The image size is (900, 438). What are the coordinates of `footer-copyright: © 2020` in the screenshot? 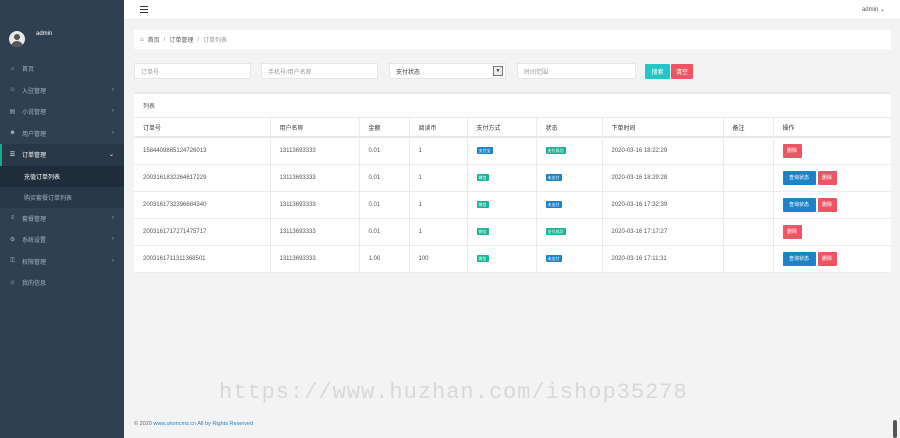 It's located at (143, 424).